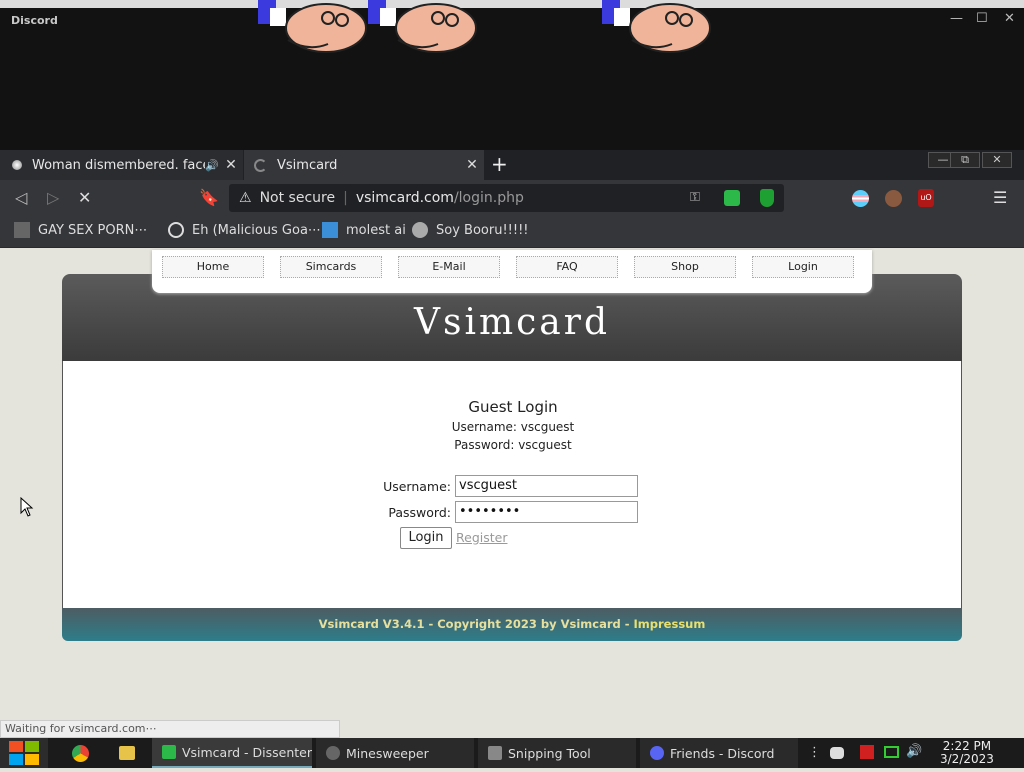 This screenshot has width=1024, height=772. What do you see at coordinates (419, 512) in the screenshot?
I see `password-label: Password:` at bounding box center [419, 512].